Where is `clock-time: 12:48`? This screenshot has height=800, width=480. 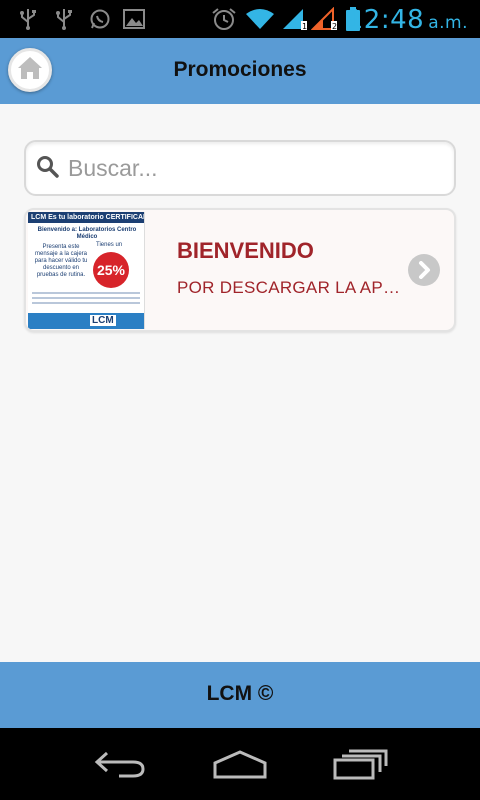
clock-time: 12:48 is located at coordinates (385, 20).